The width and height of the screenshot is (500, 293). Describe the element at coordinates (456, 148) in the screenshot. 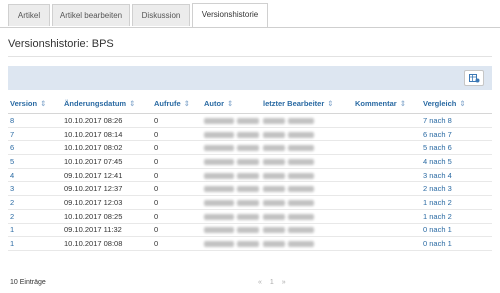

I see `compare-link: 5 nach 6` at that location.